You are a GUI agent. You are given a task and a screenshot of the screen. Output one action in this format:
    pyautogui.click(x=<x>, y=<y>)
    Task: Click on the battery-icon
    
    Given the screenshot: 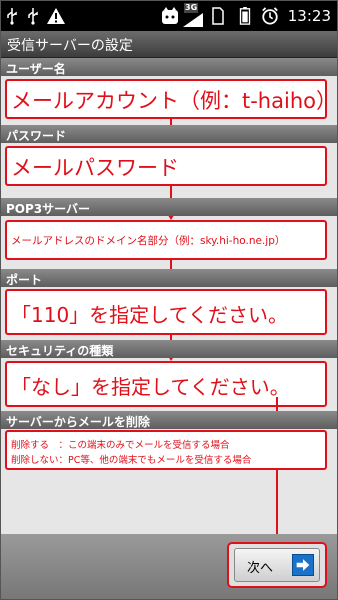 What is the action you would take?
    pyautogui.click(x=245, y=16)
    